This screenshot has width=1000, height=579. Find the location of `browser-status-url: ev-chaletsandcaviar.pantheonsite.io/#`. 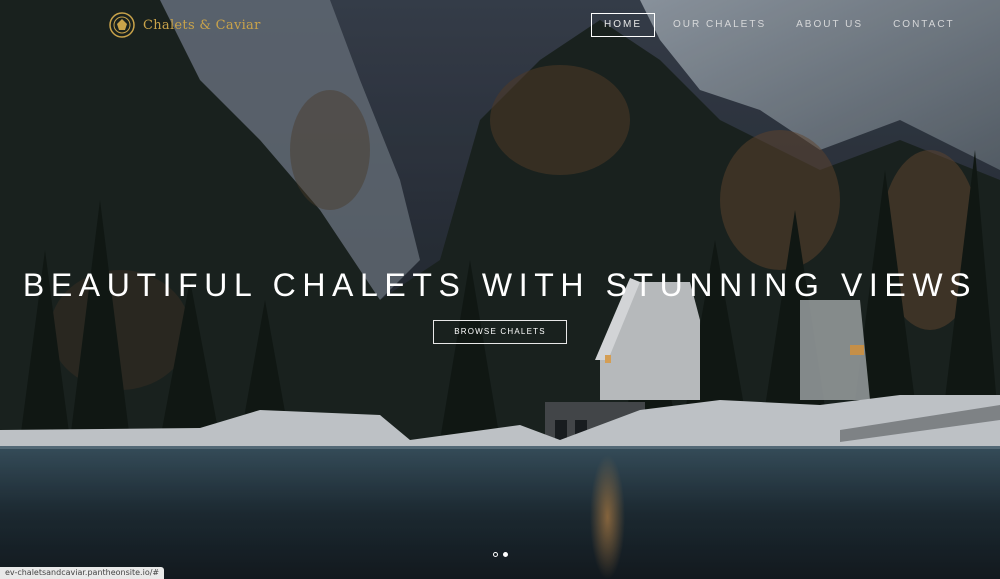

browser-status-url: ev-chaletsandcaviar.pantheonsite.io/# is located at coordinates (82, 573).